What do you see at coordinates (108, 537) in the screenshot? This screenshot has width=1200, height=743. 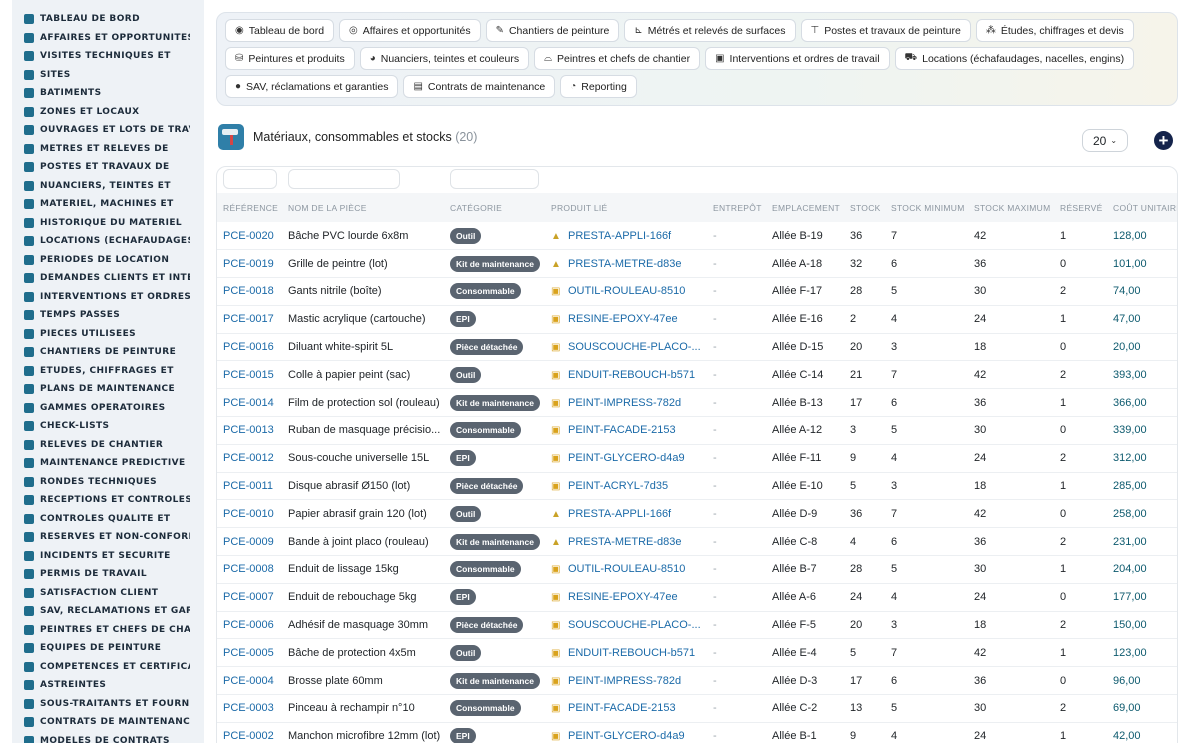 I see `sidebar-item: RÉSERVES ET NON-CONFORMITÉS` at bounding box center [108, 537].